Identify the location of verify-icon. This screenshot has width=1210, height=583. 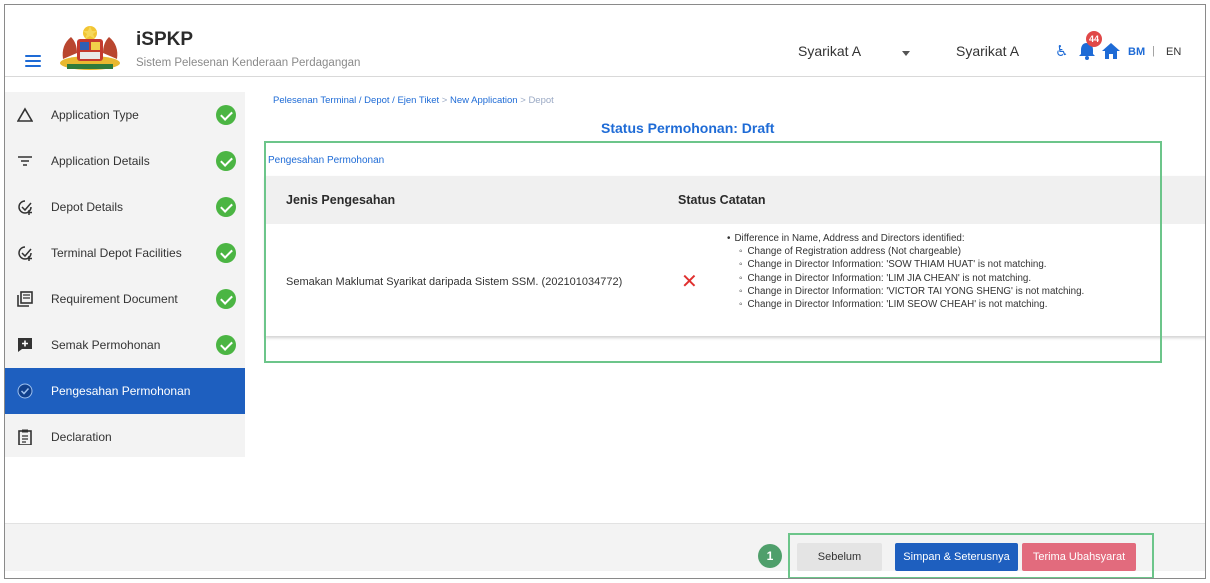
(25, 391).